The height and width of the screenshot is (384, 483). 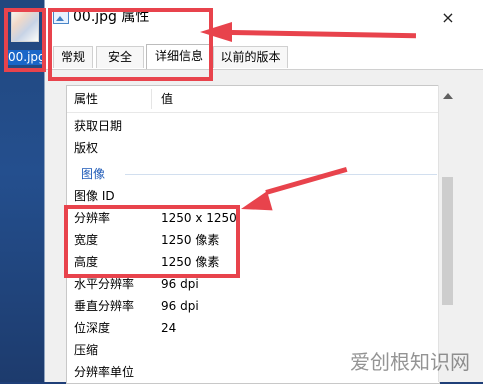 What do you see at coordinates (447, 241) in the screenshot?
I see `scroll-thumb` at bounding box center [447, 241].